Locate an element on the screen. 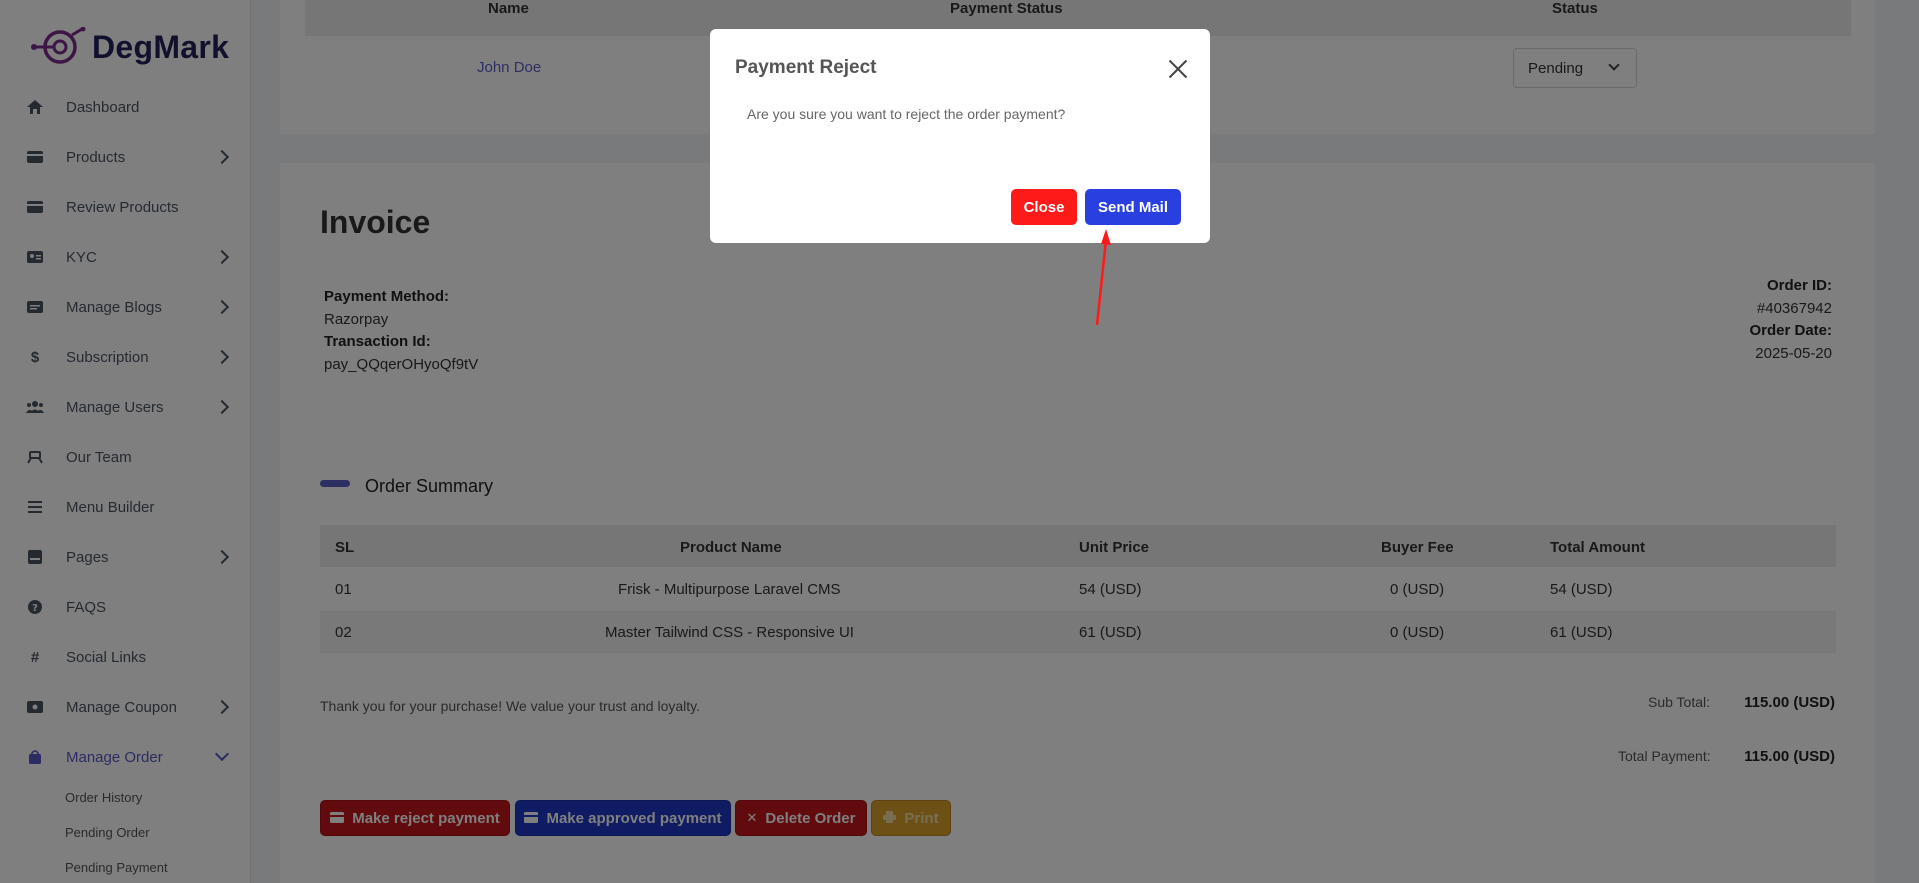 This screenshot has width=1919, height=883. close-button: Close is located at coordinates (1044, 207).